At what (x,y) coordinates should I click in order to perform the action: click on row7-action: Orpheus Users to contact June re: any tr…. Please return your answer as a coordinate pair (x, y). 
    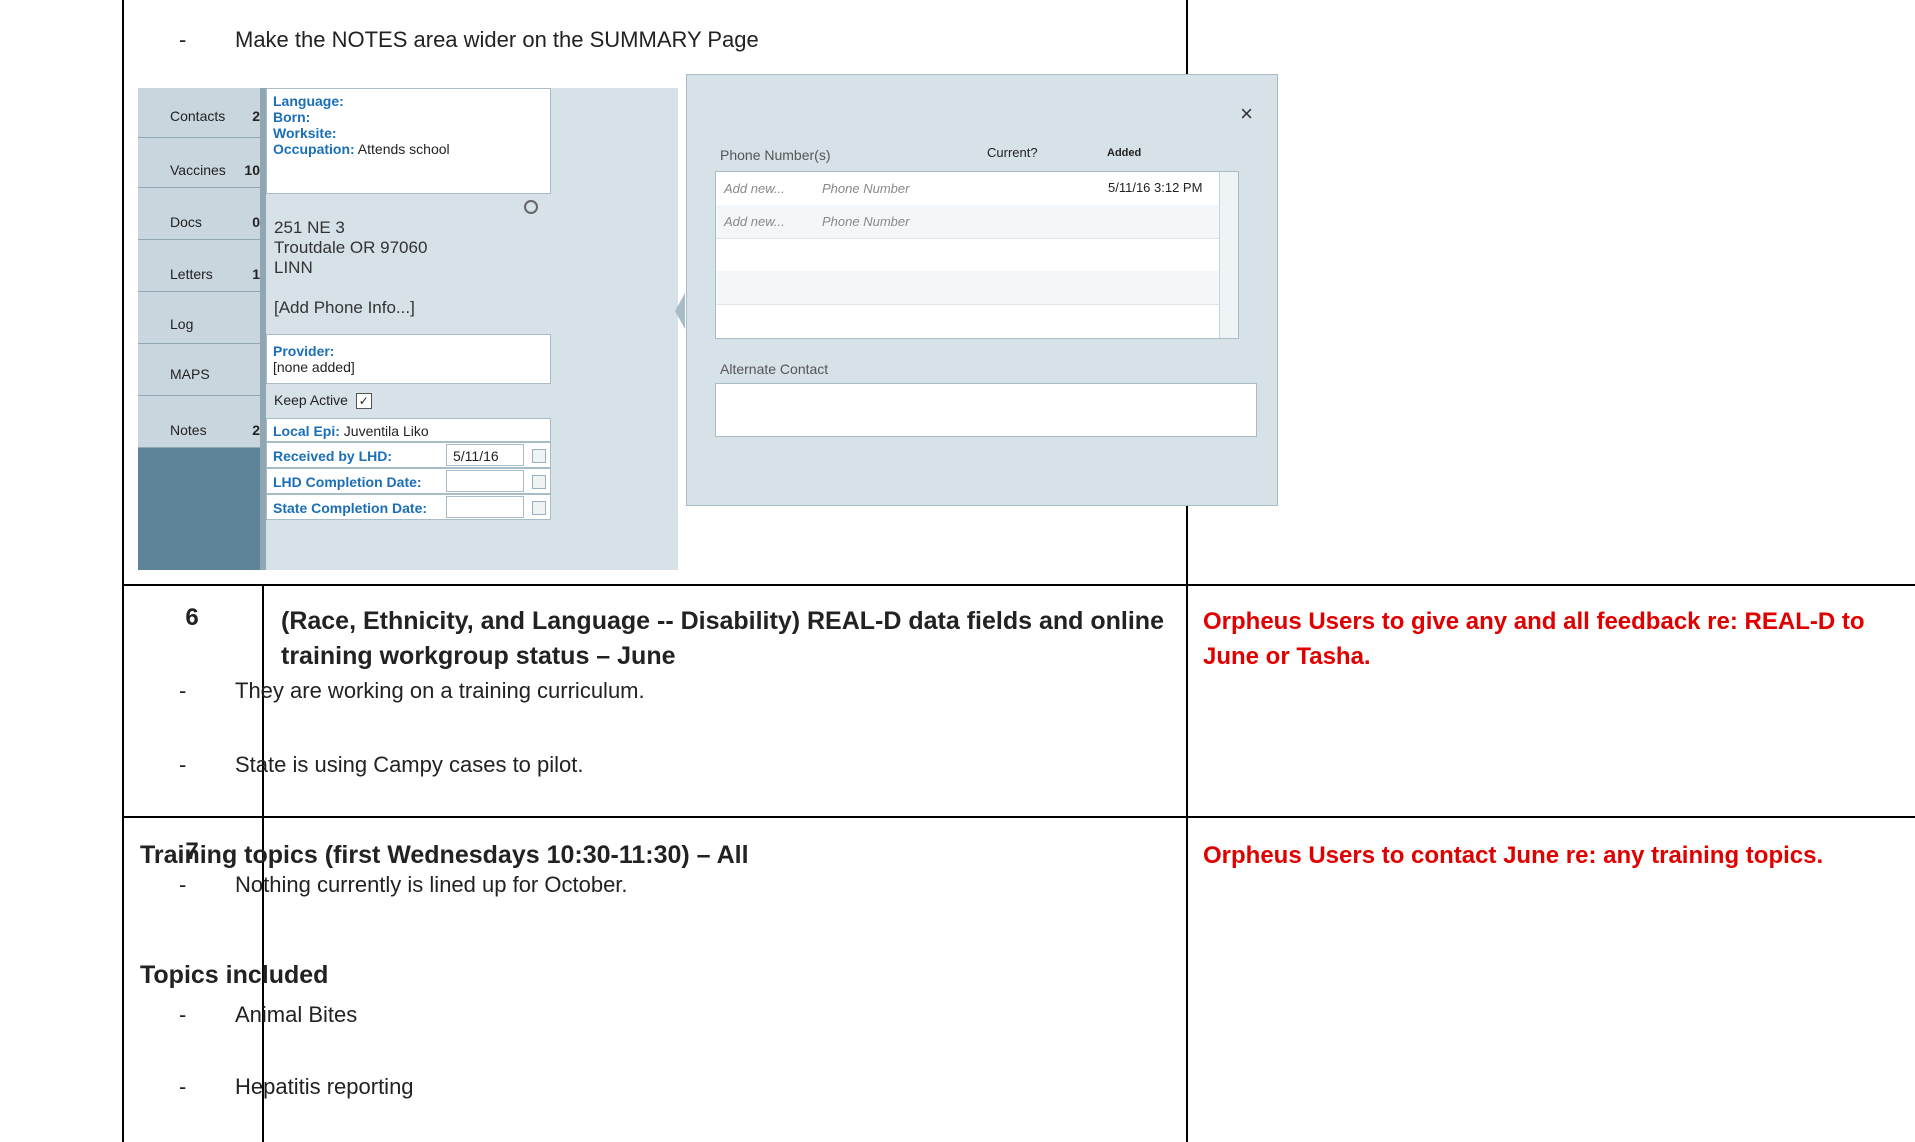
    Looking at the image, I should click on (1513, 855).